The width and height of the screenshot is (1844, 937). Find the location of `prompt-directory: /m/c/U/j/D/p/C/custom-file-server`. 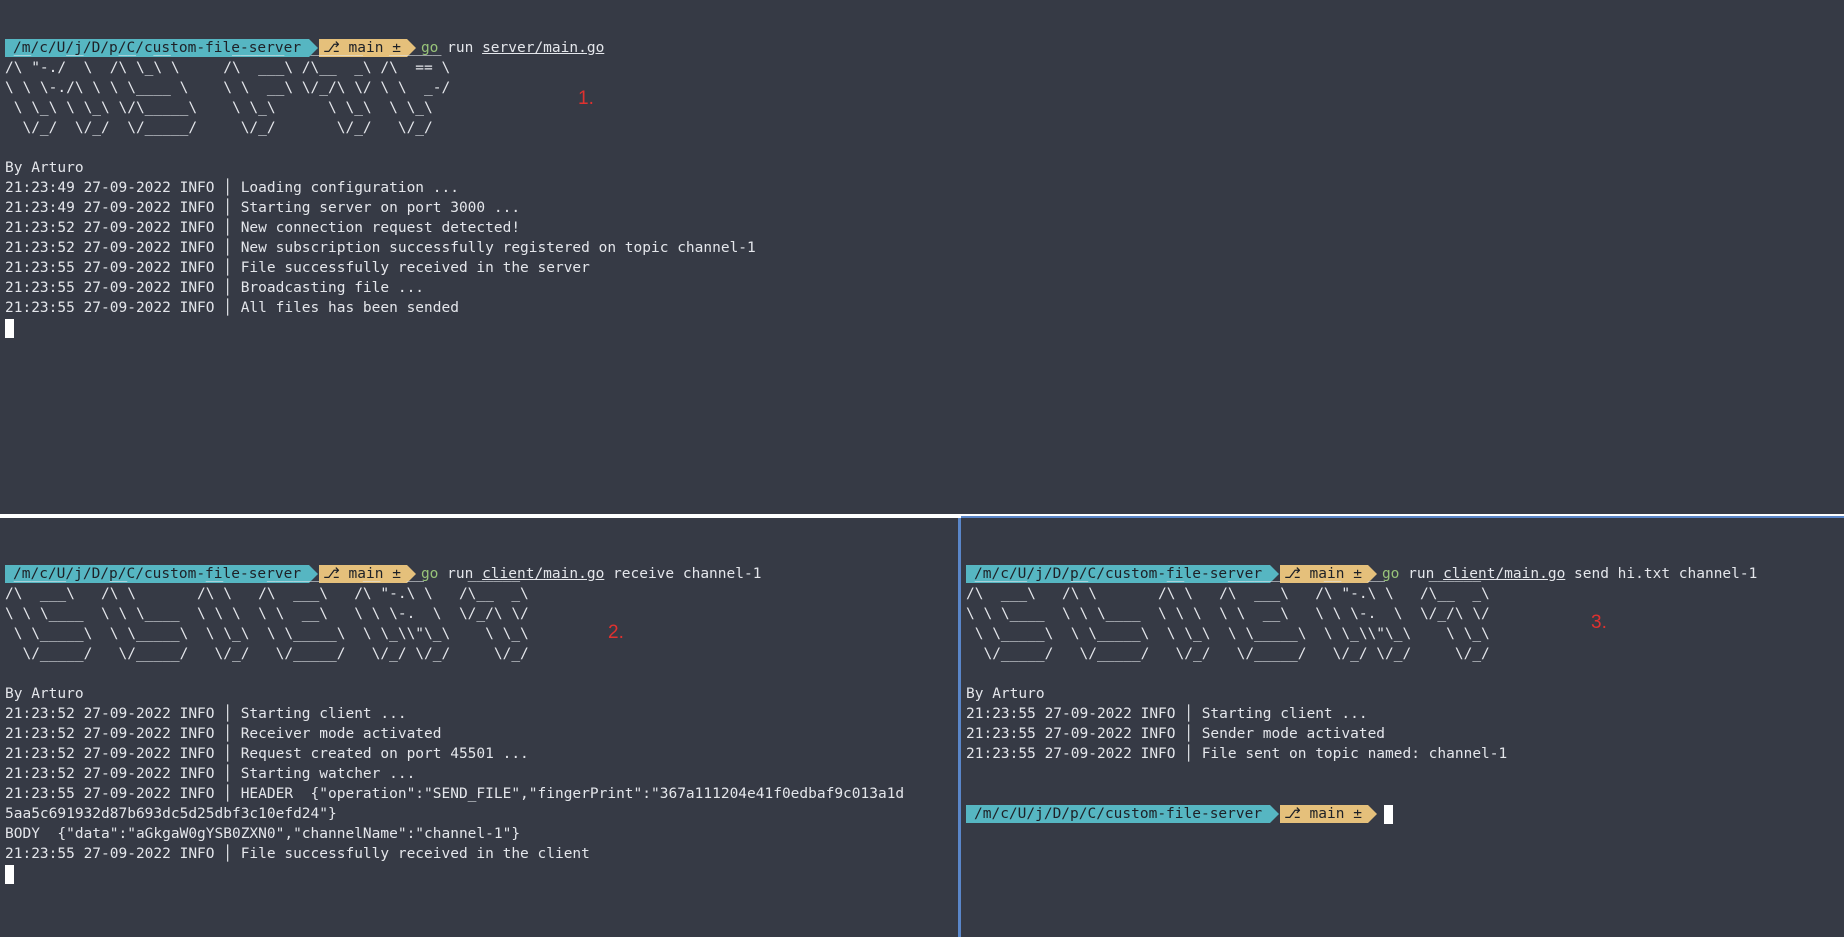

prompt-directory: /m/c/U/j/D/p/C/custom-file-server is located at coordinates (1123, 814).